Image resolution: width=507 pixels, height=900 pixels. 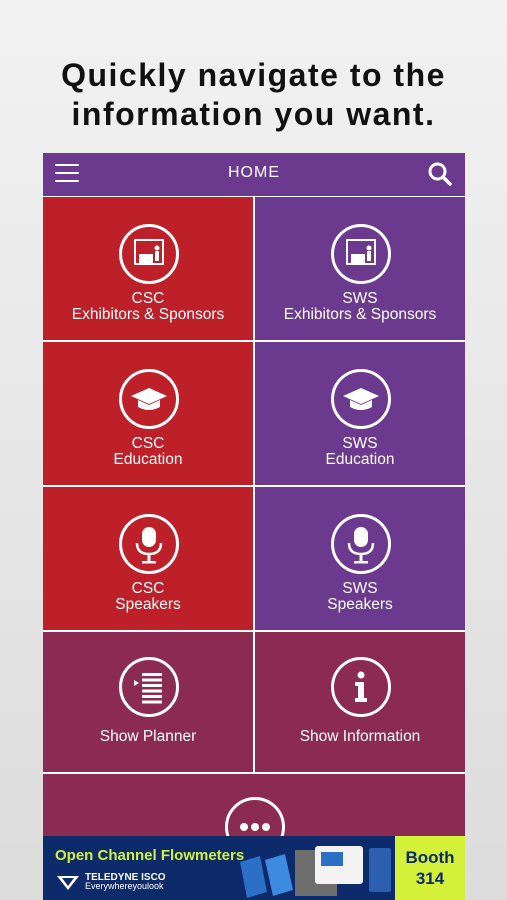 I want to click on tile-show-planner: Show Planner, so click(x=148, y=702).